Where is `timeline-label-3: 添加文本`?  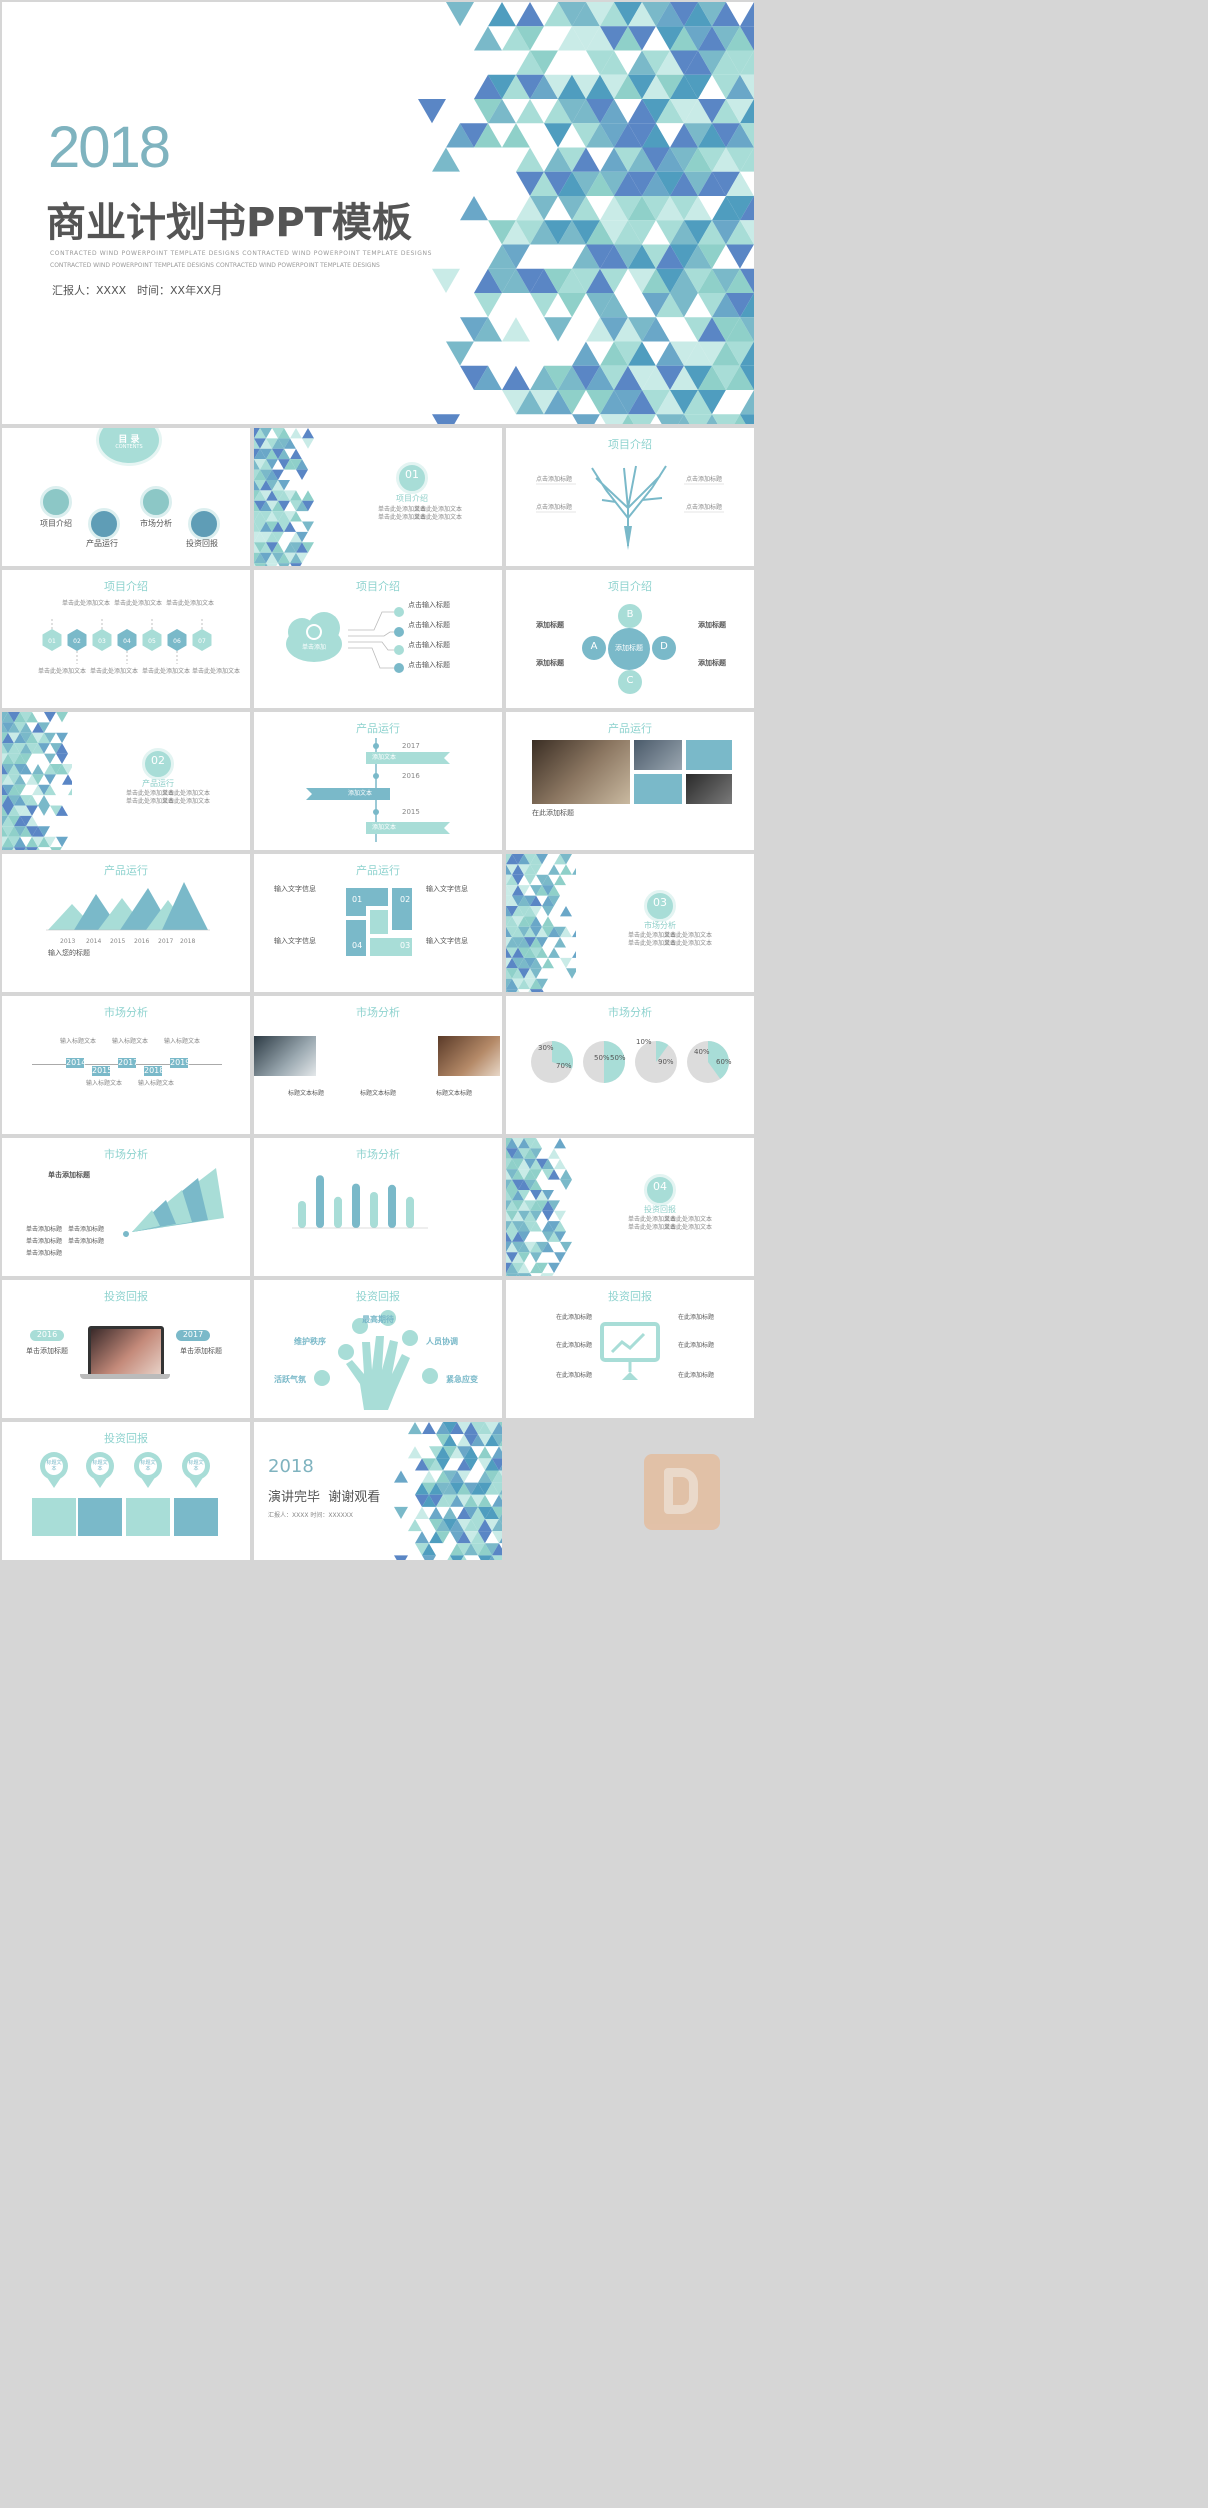 timeline-label-3: 添加文本 is located at coordinates (384, 827).